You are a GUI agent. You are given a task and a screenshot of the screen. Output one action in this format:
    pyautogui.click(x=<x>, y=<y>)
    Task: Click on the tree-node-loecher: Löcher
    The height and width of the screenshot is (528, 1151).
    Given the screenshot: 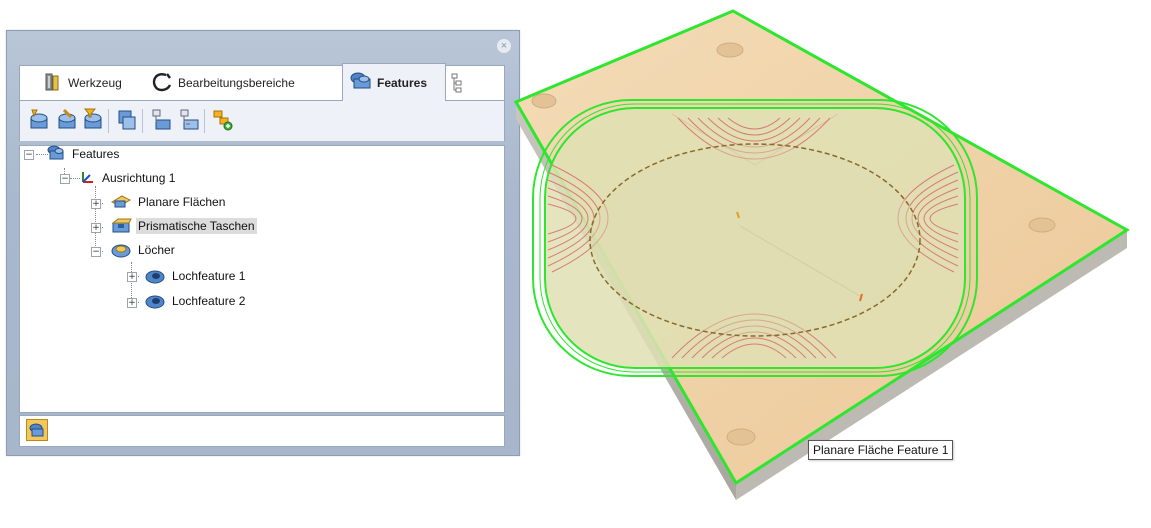 What is the action you would take?
    pyautogui.click(x=143, y=250)
    